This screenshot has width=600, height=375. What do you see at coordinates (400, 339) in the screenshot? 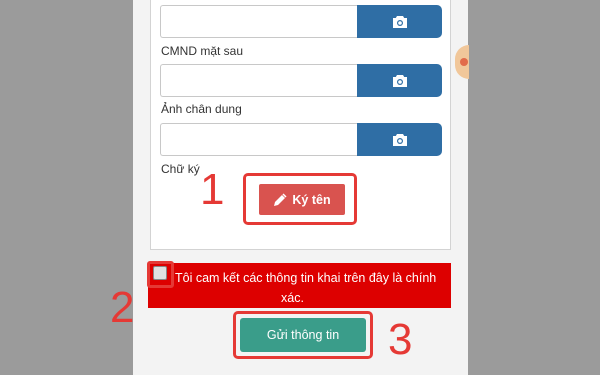
I see `step-number-3: 3` at bounding box center [400, 339].